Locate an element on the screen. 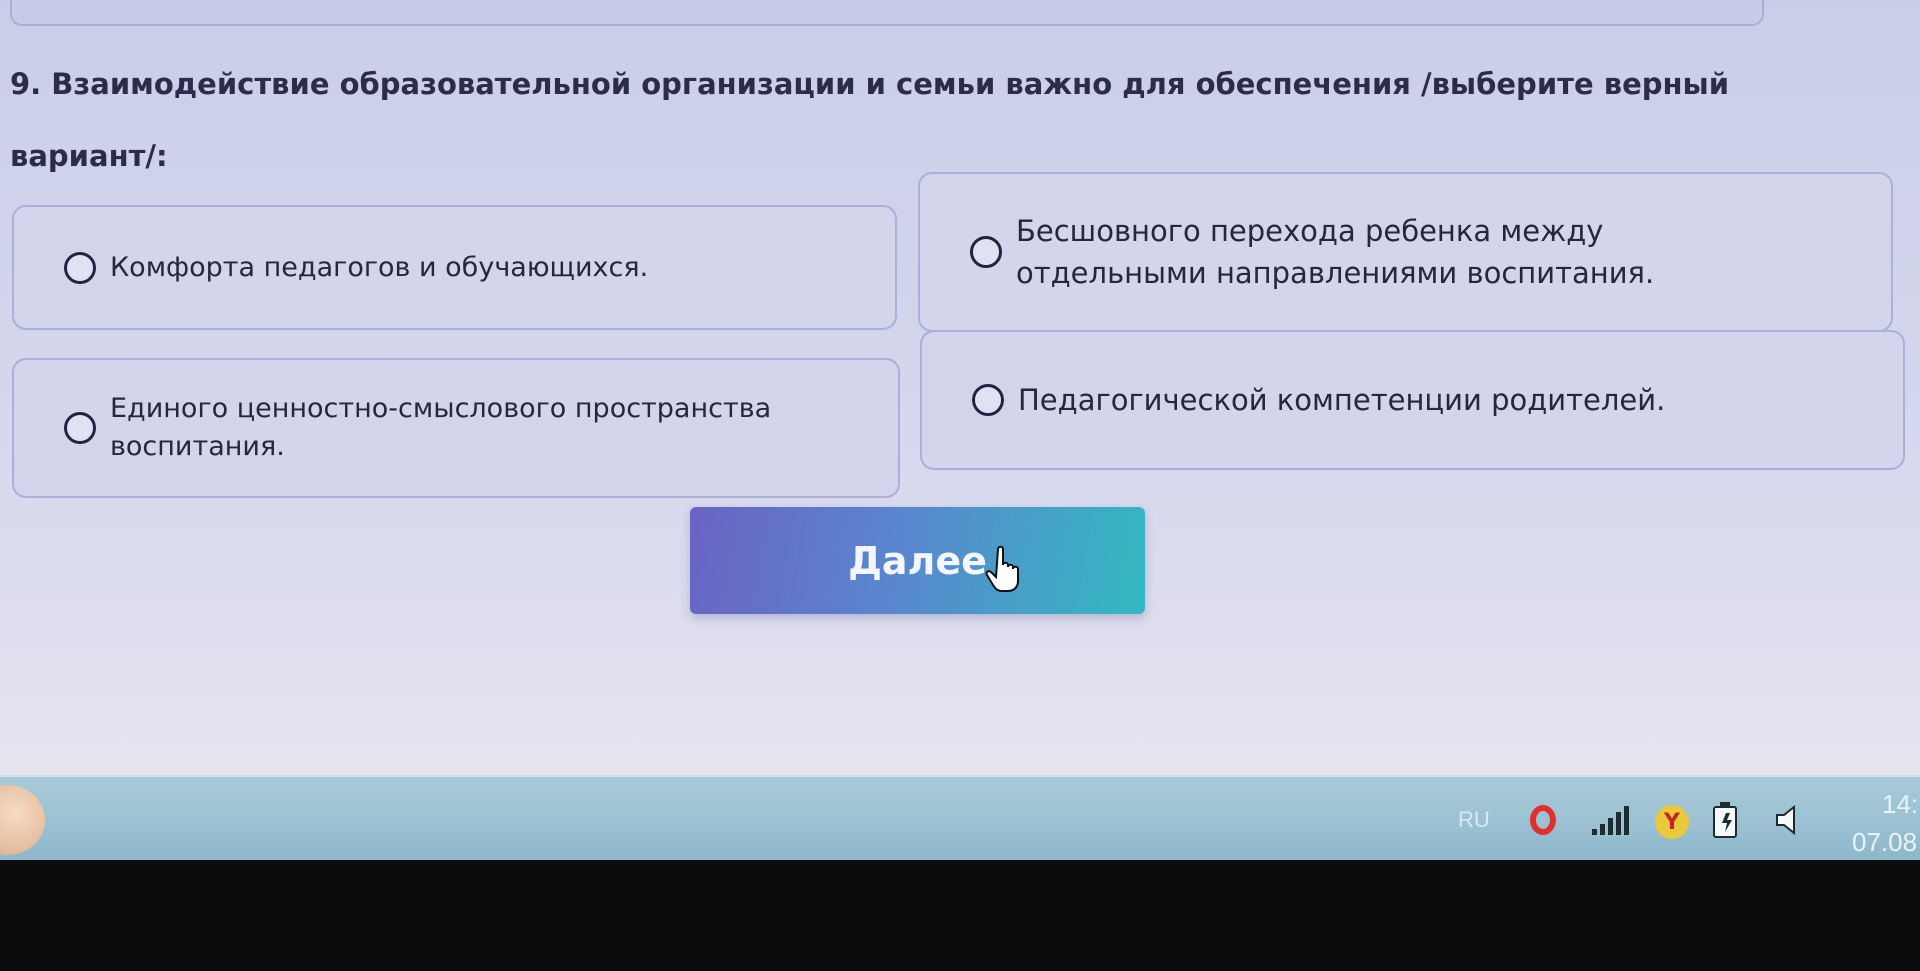  taskbar: RU Y 14: 07.08 is located at coordinates (960, 818).